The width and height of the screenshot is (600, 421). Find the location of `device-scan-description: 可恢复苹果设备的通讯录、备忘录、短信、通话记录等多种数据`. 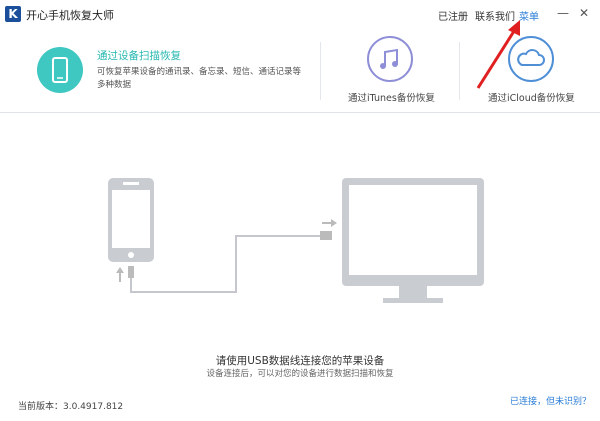

device-scan-description: 可恢复苹果设备的通讯录、备忘录、短信、通话记录等多种数据 is located at coordinates (199, 78).